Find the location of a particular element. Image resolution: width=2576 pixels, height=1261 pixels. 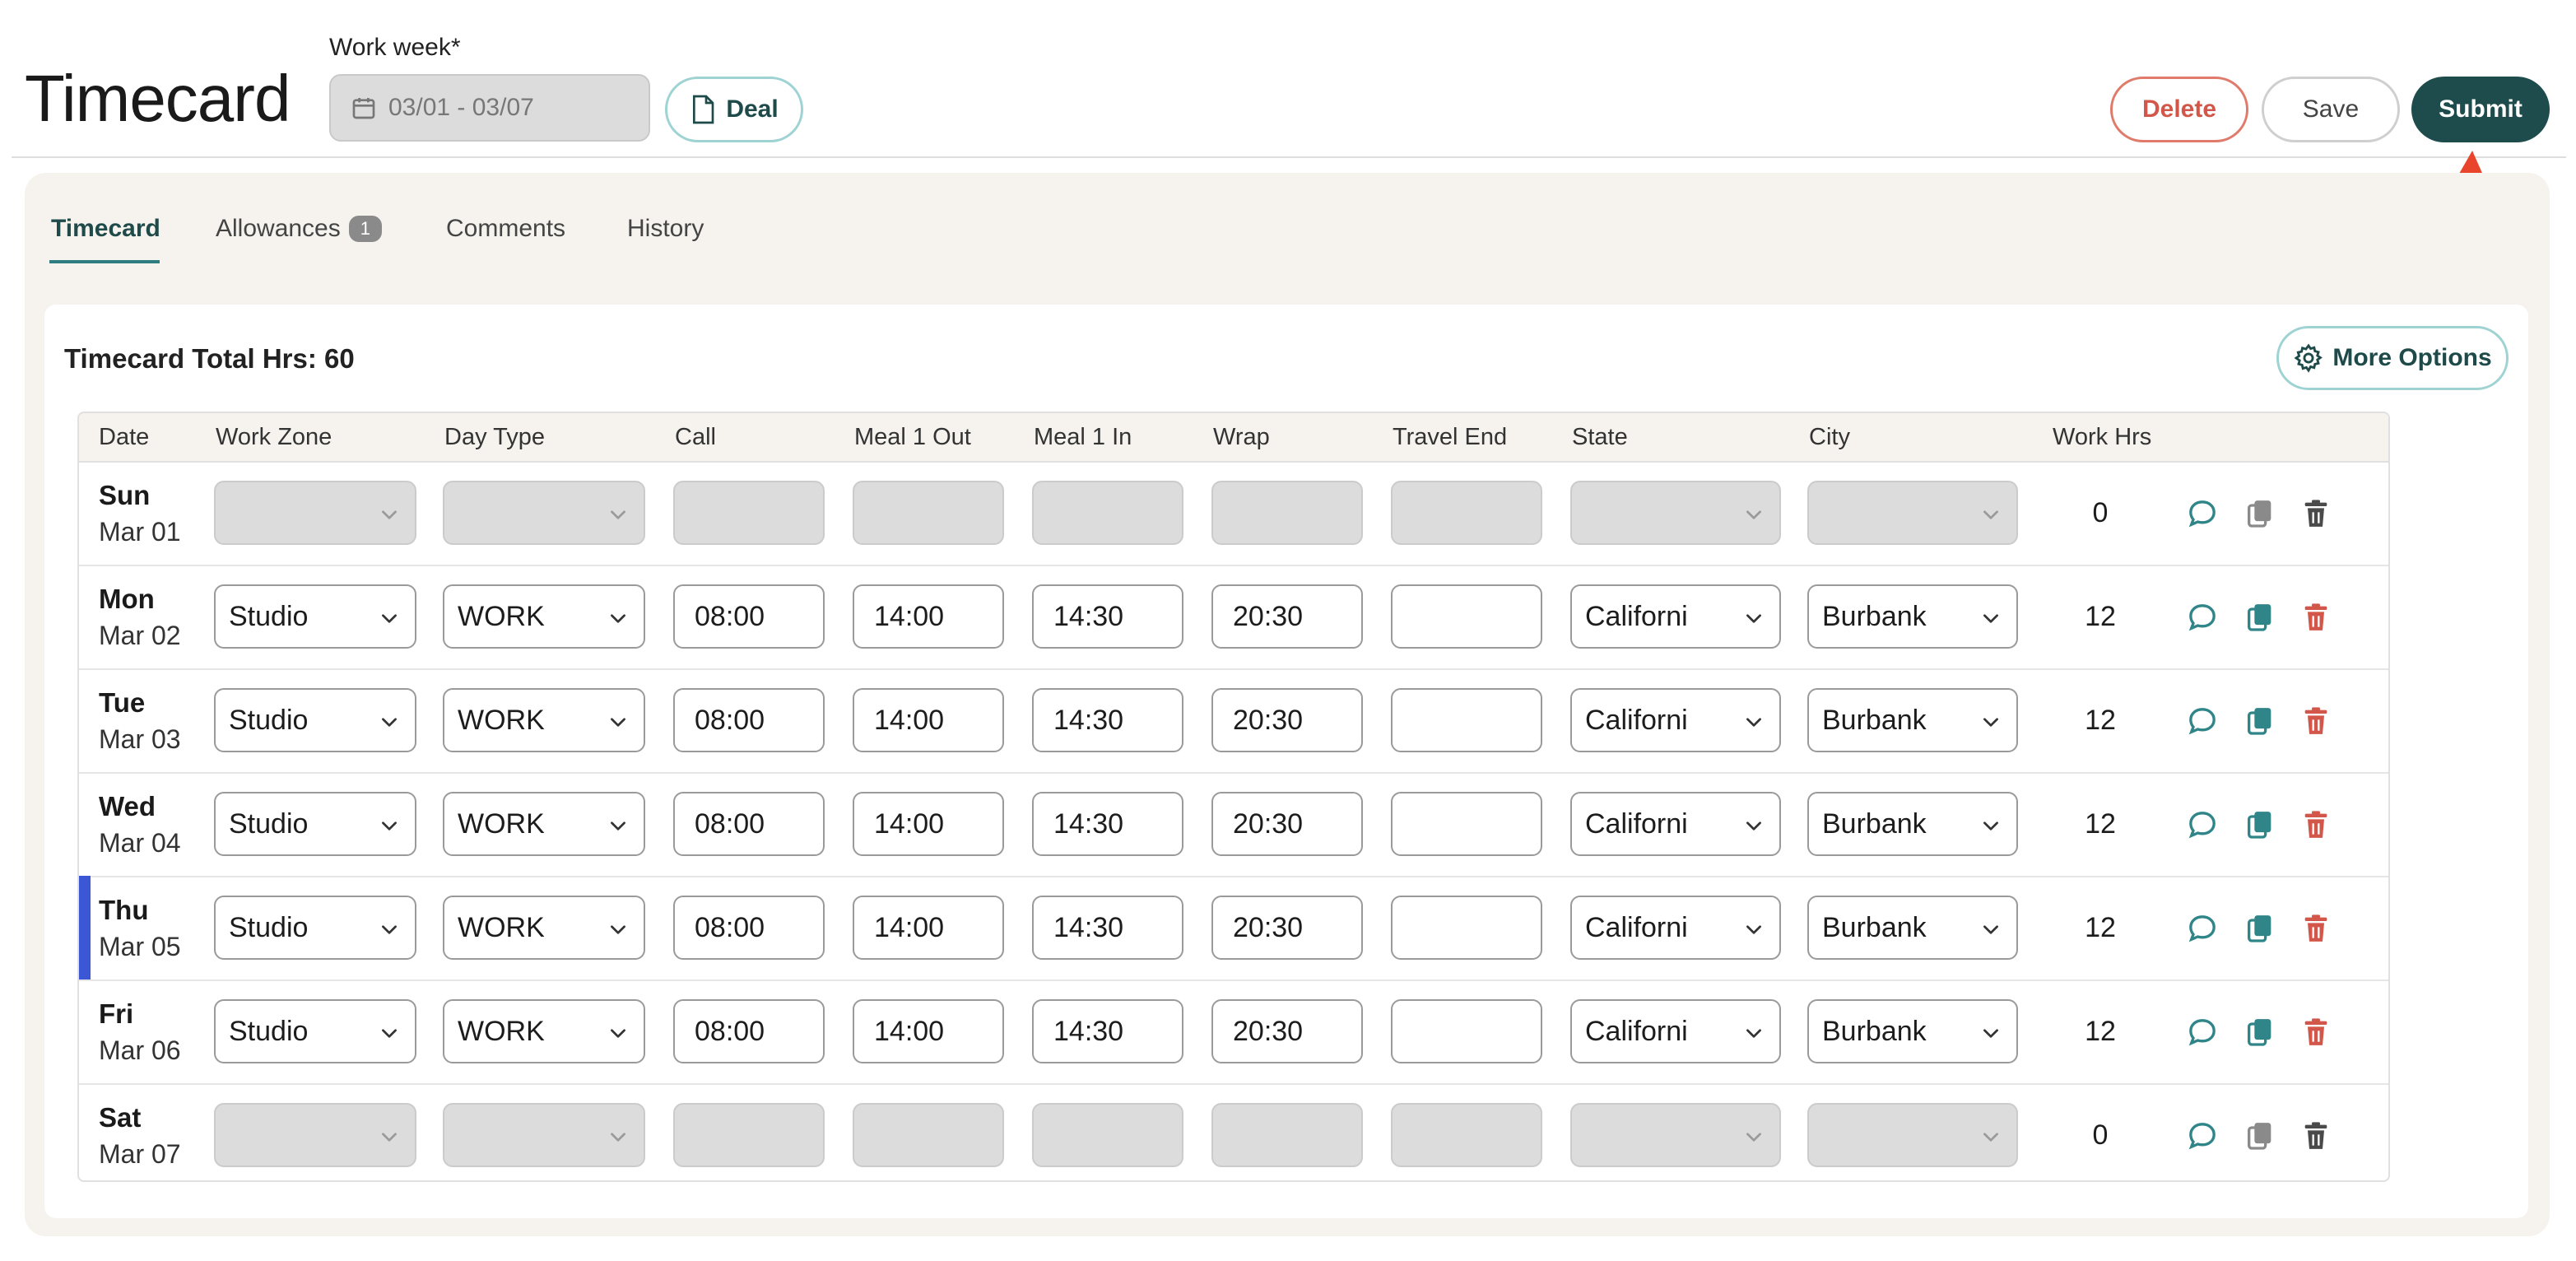

delete-button: Delete is located at coordinates (2179, 109).